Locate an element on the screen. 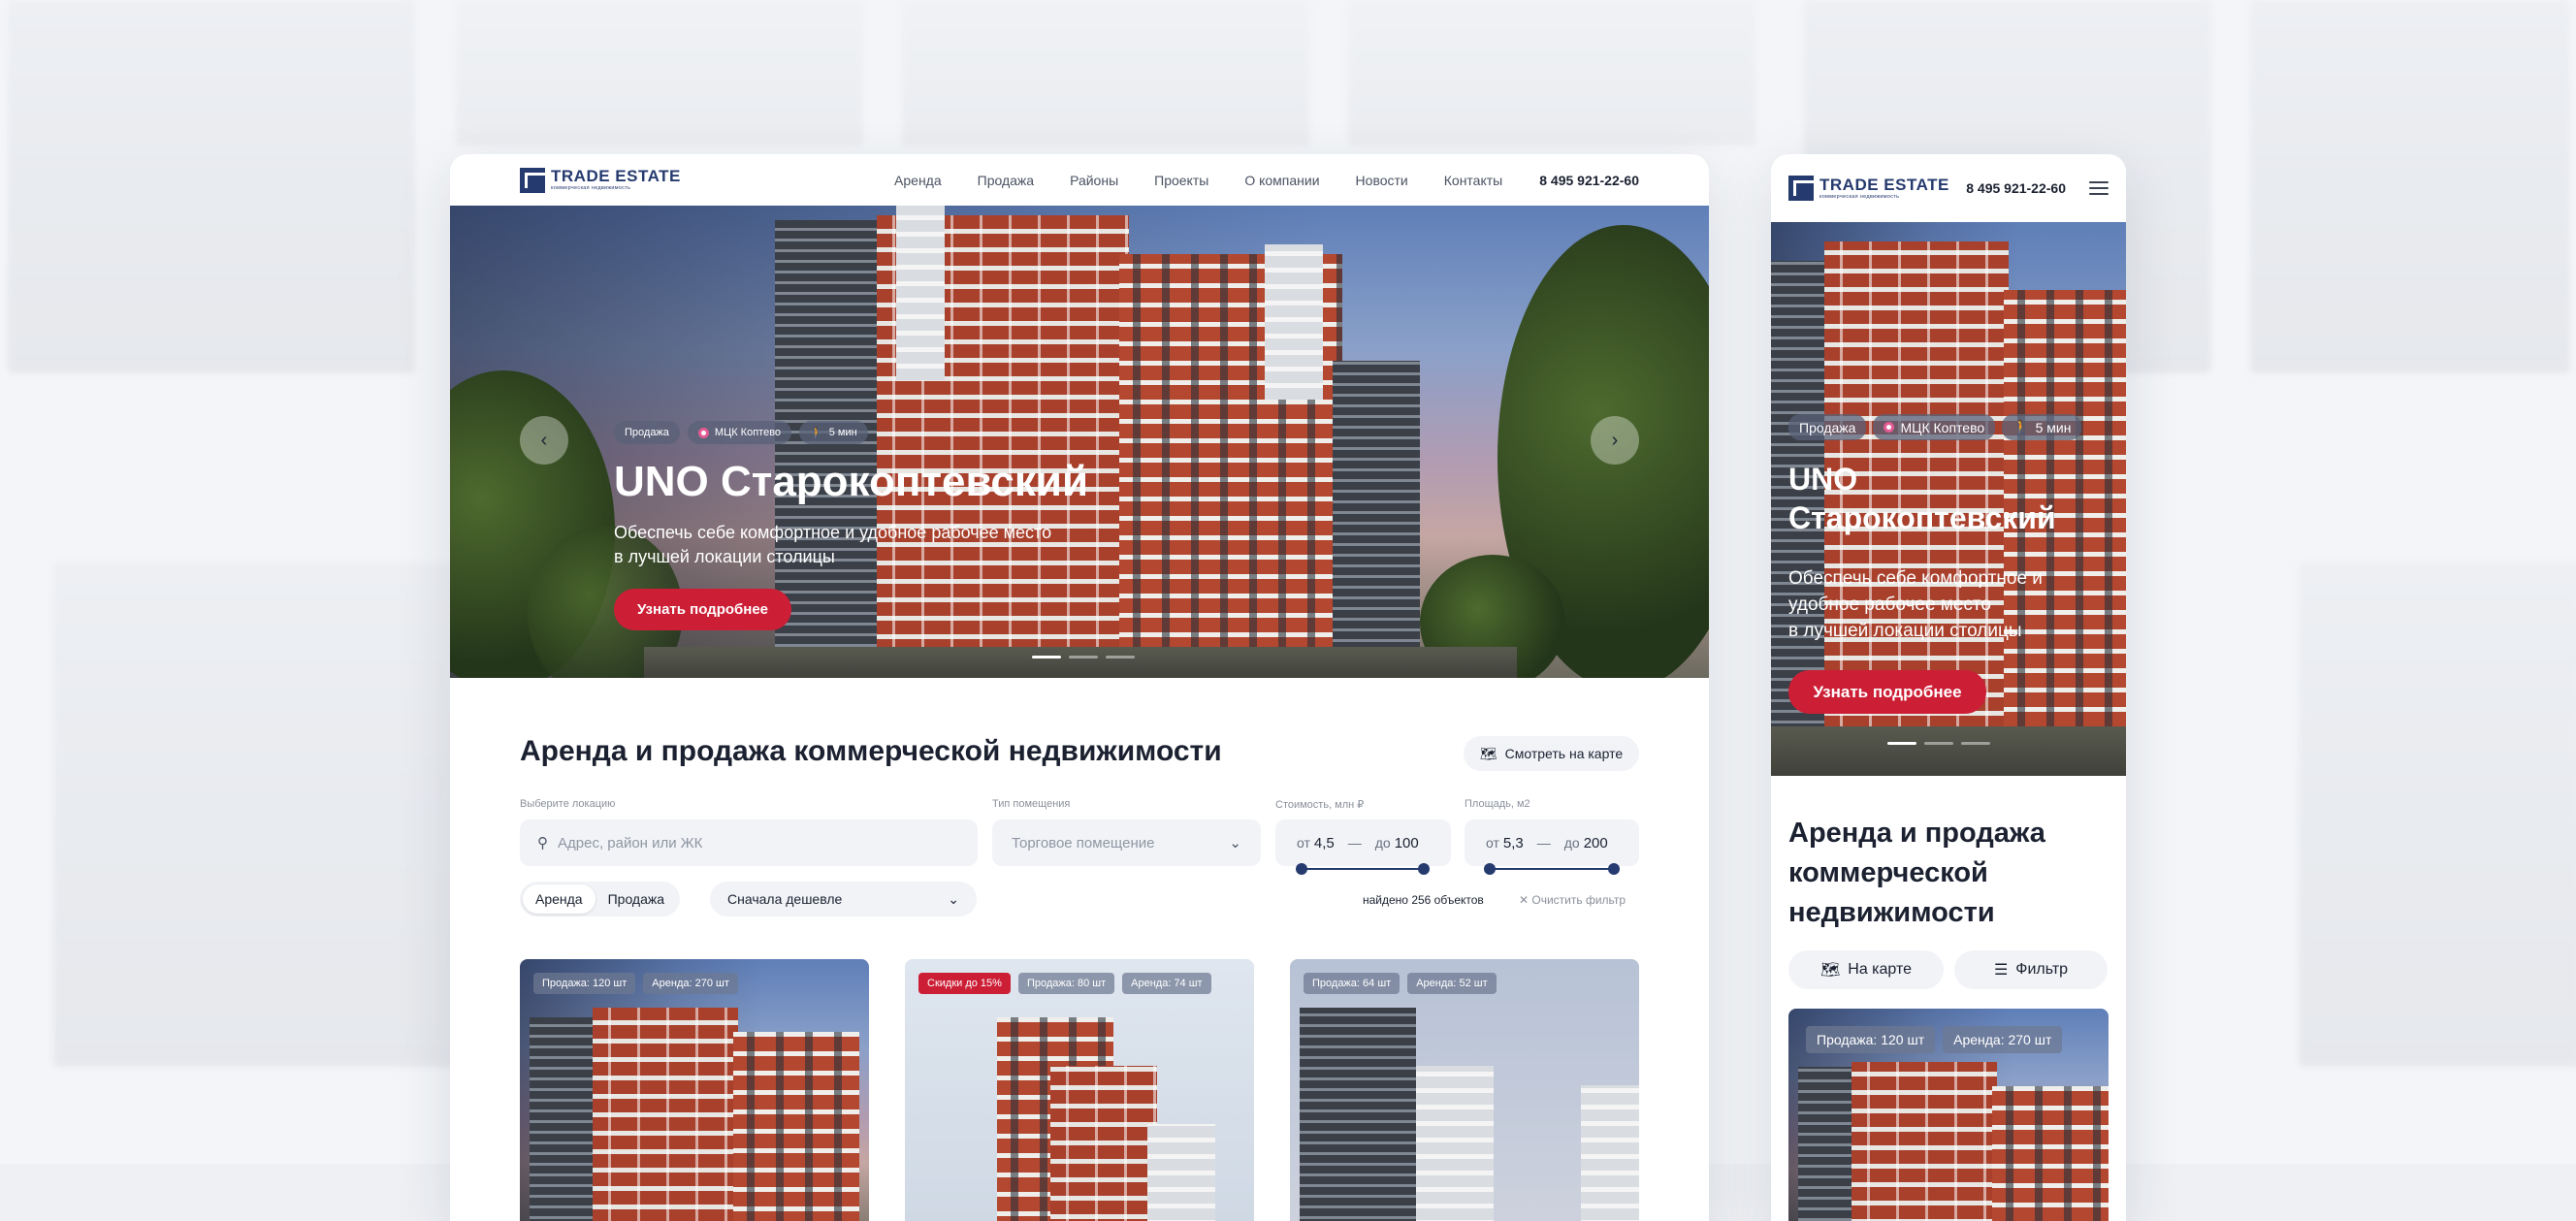 The height and width of the screenshot is (1221, 2576). hero-subtitle-line1: Обеспечь себе комфортное и is located at coordinates (1915, 578).